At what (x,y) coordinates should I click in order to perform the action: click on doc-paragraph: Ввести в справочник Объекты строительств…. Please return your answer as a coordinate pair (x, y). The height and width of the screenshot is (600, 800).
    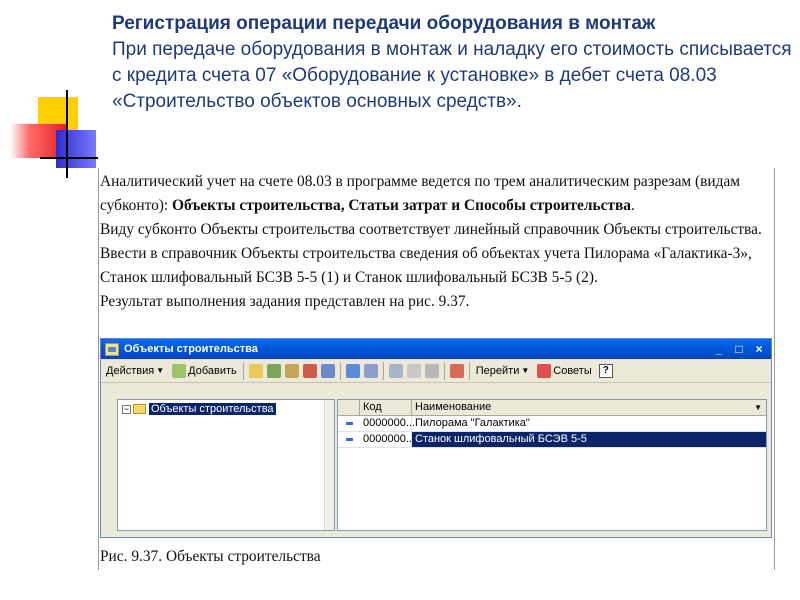
    Looking at the image, I should click on (426, 265).